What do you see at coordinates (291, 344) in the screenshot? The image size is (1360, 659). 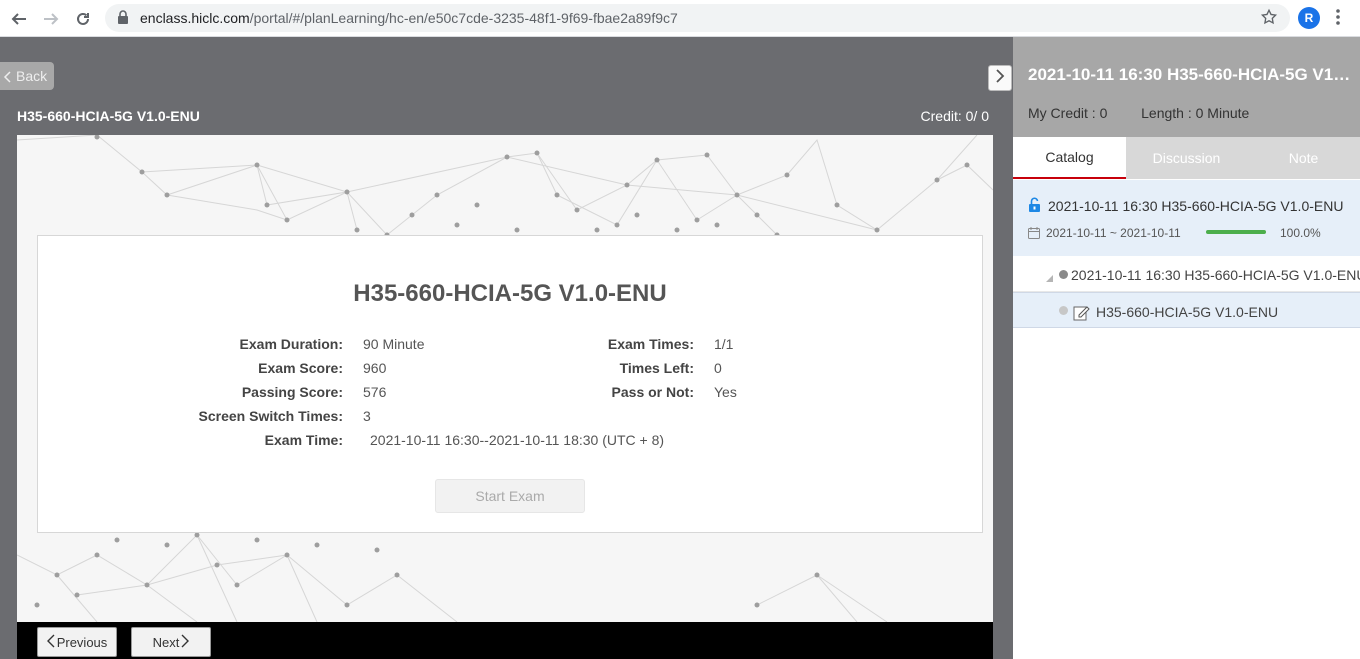 I see `exam-duration-label: Exam Duration:` at bounding box center [291, 344].